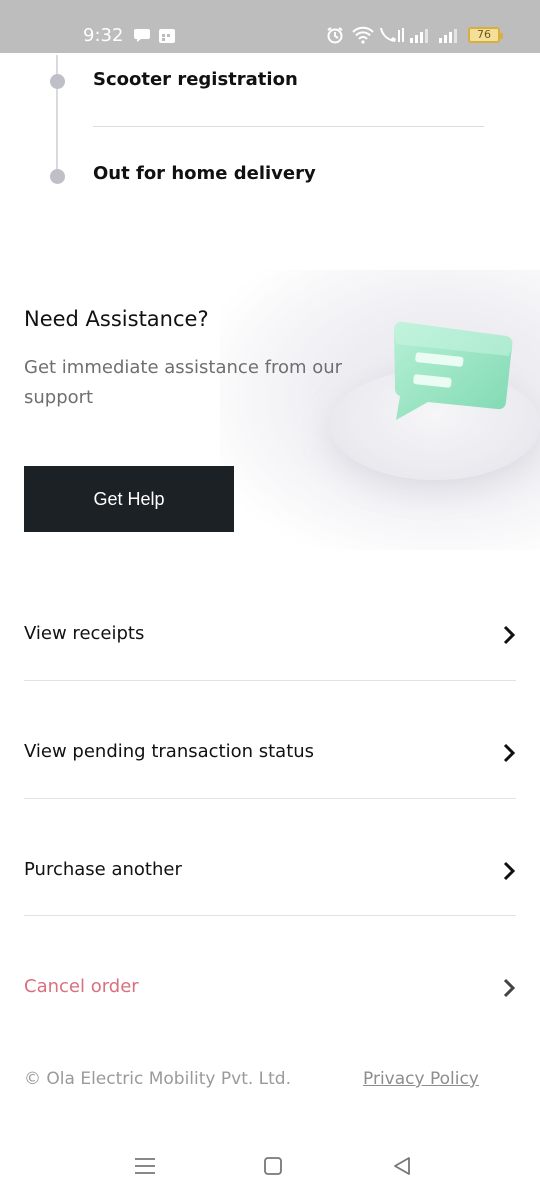 This screenshot has height=1200, width=540. Describe the element at coordinates (335, 35) in the screenshot. I see `alarm-icon` at that location.